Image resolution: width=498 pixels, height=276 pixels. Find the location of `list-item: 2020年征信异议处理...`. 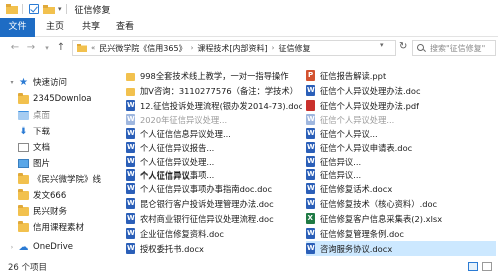

list-item: 2020年征信异议处理... is located at coordinates (214, 119).